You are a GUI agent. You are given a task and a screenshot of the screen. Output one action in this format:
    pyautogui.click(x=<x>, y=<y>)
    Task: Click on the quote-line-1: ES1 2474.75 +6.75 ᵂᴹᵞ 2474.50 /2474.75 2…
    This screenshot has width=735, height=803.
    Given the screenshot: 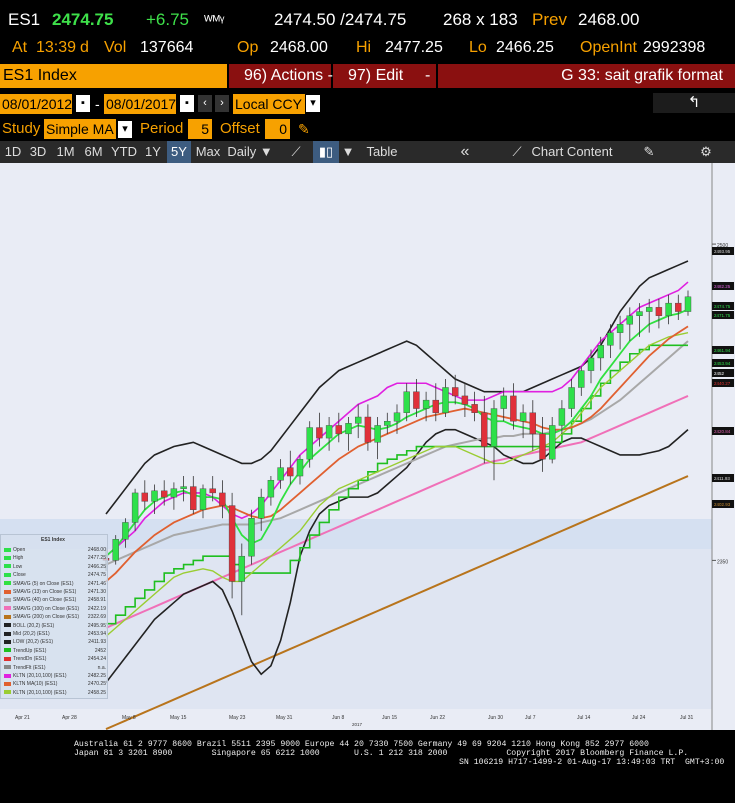 What is the action you would take?
    pyautogui.click(x=367, y=20)
    